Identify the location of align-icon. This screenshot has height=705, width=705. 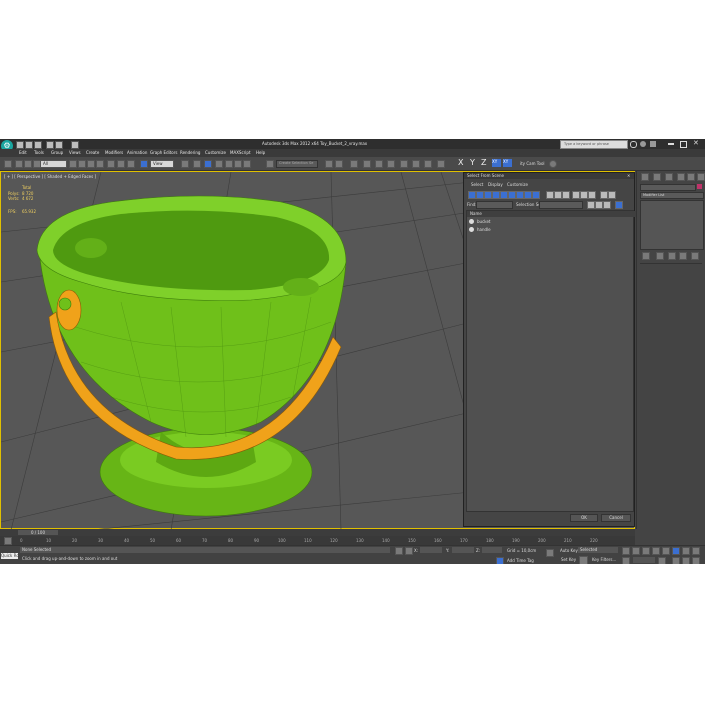
(339, 164).